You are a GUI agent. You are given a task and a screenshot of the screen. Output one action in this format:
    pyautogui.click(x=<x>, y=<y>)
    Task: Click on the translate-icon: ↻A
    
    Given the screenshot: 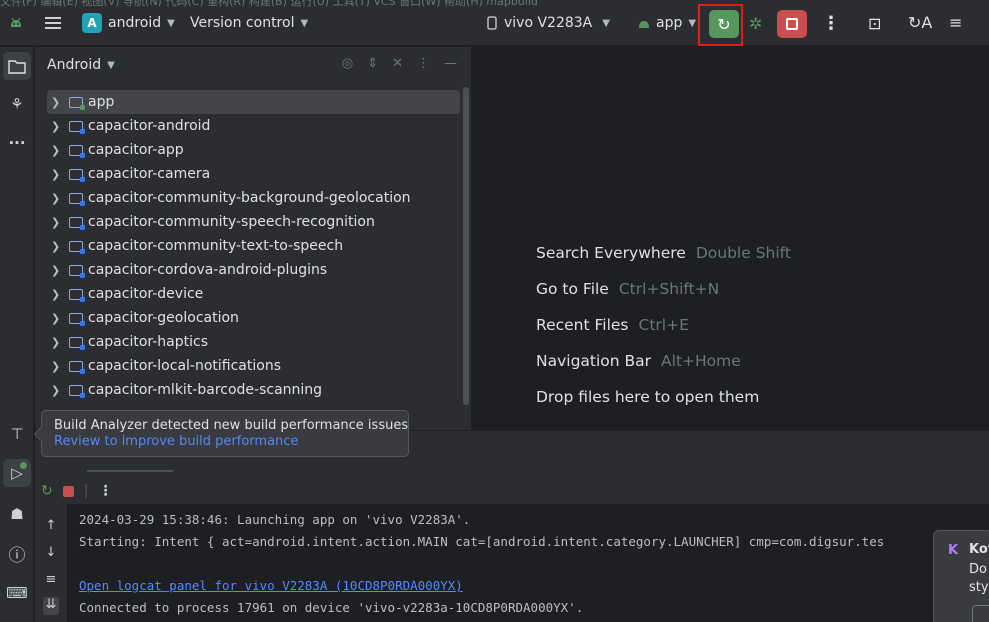 What is the action you would take?
    pyautogui.click(x=920, y=22)
    